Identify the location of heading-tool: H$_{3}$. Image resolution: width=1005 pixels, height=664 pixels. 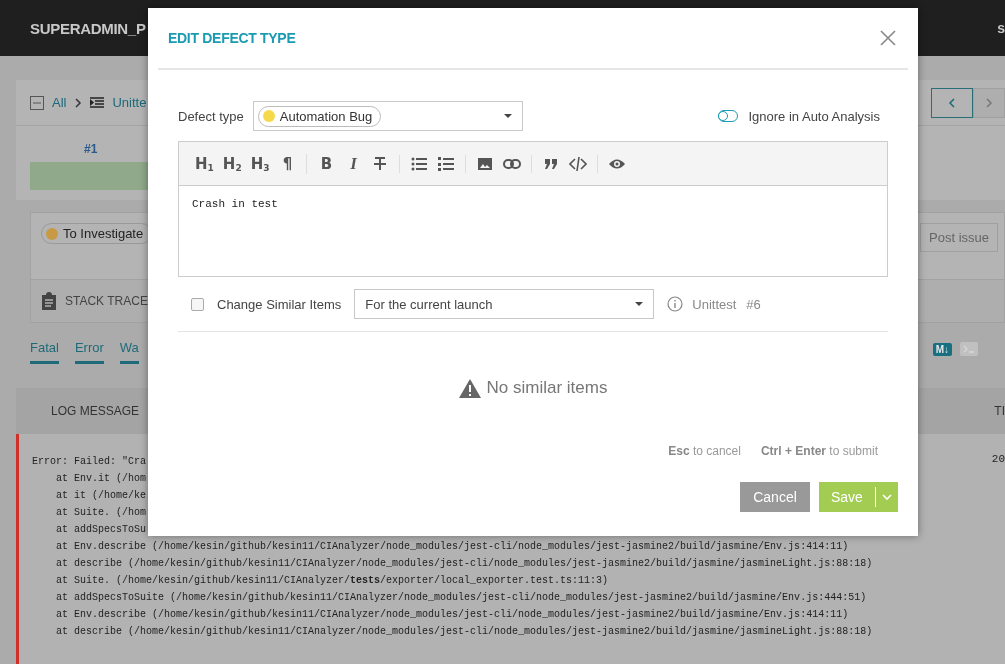
(260, 163).